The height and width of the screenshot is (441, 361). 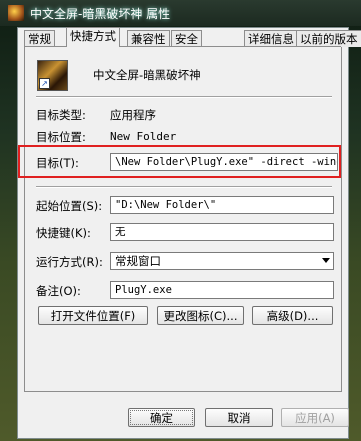 I want to click on target-input: \New Folder\PlugY.exe" -direct -windows, so click(x=224, y=162).